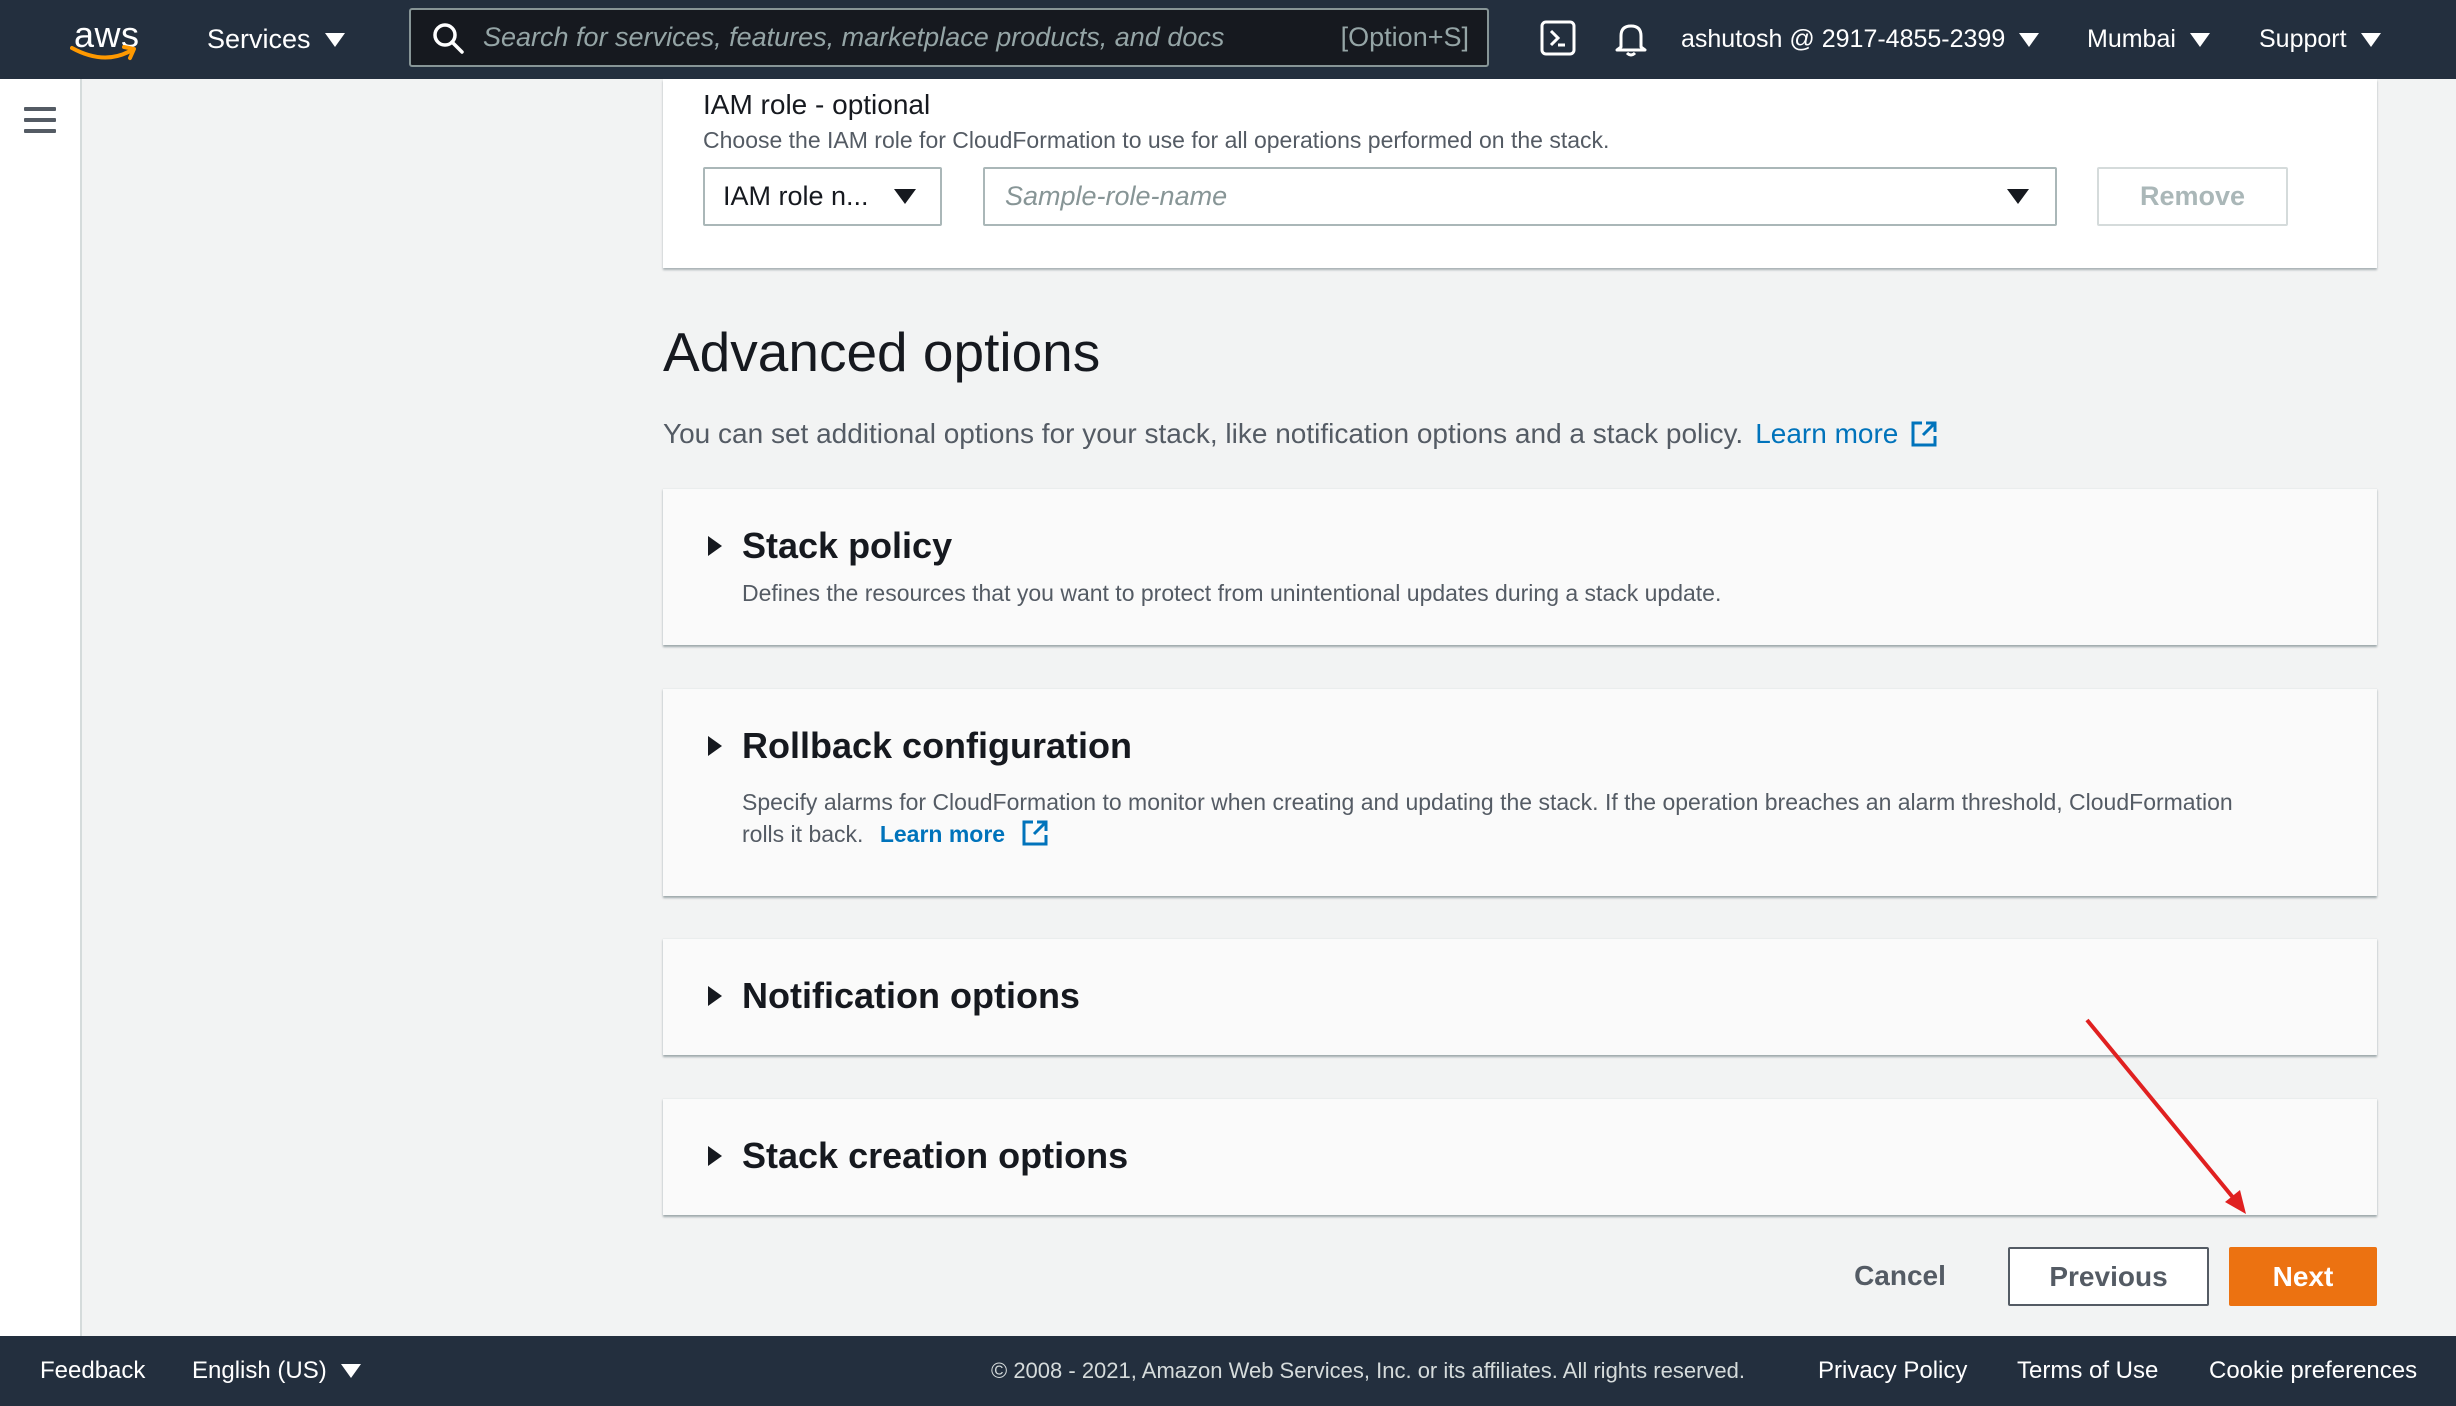 This screenshot has width=2456, height=1406. Describe the element at coordinates (911, 996) in the screenshot. I see `notification-options-title: Notification options` at that location.